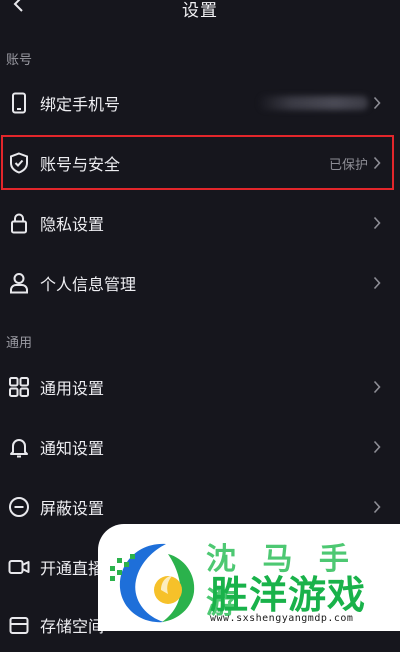 This screenshot has height=652, width=400. I want to click on video-camera-icon, so click(19, 567).